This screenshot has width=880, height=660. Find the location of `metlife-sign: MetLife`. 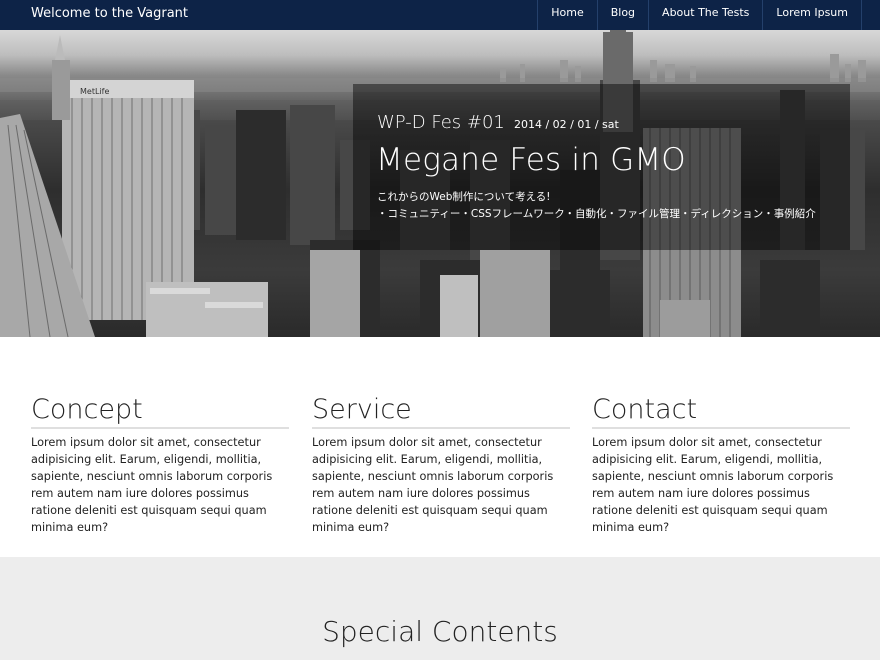

metlife-sign: MetLife is located at coordinates (94, 91).